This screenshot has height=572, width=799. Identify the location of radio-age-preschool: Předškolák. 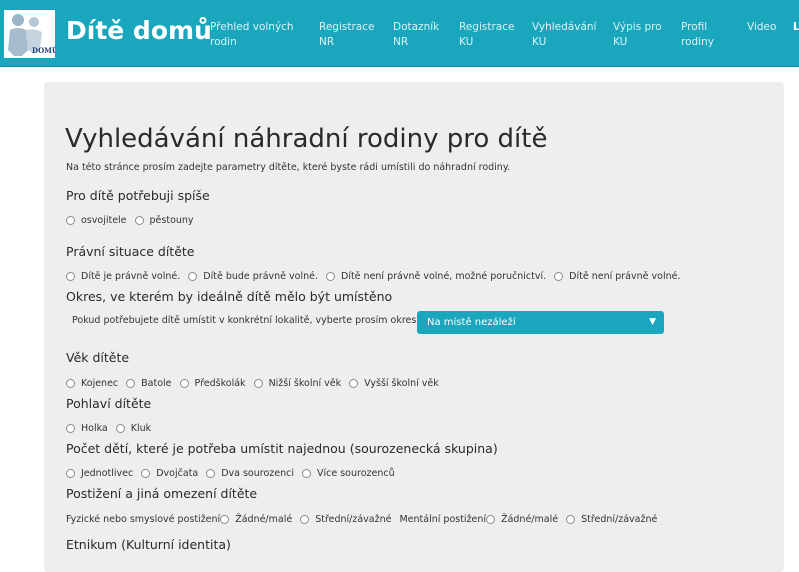
(212, 383).